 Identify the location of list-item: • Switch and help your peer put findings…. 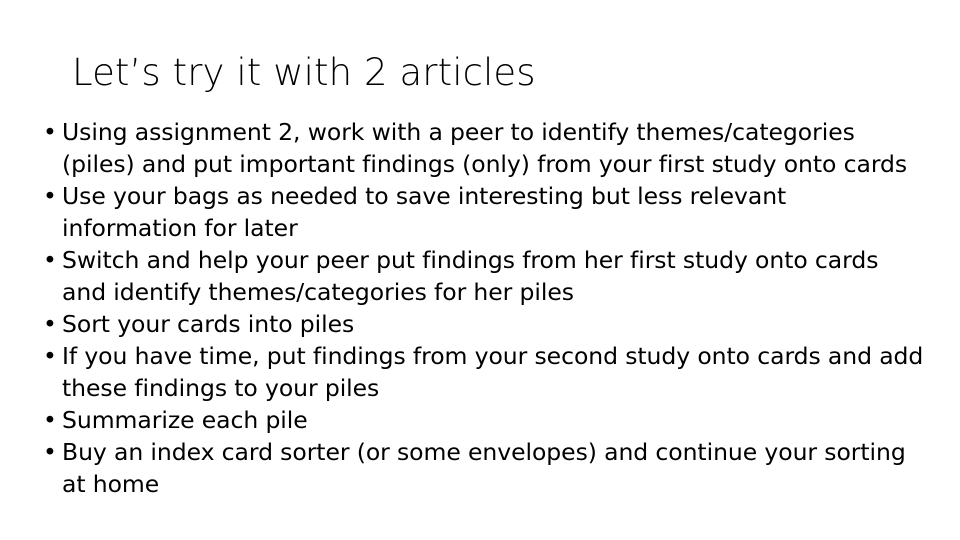
(481, 276).